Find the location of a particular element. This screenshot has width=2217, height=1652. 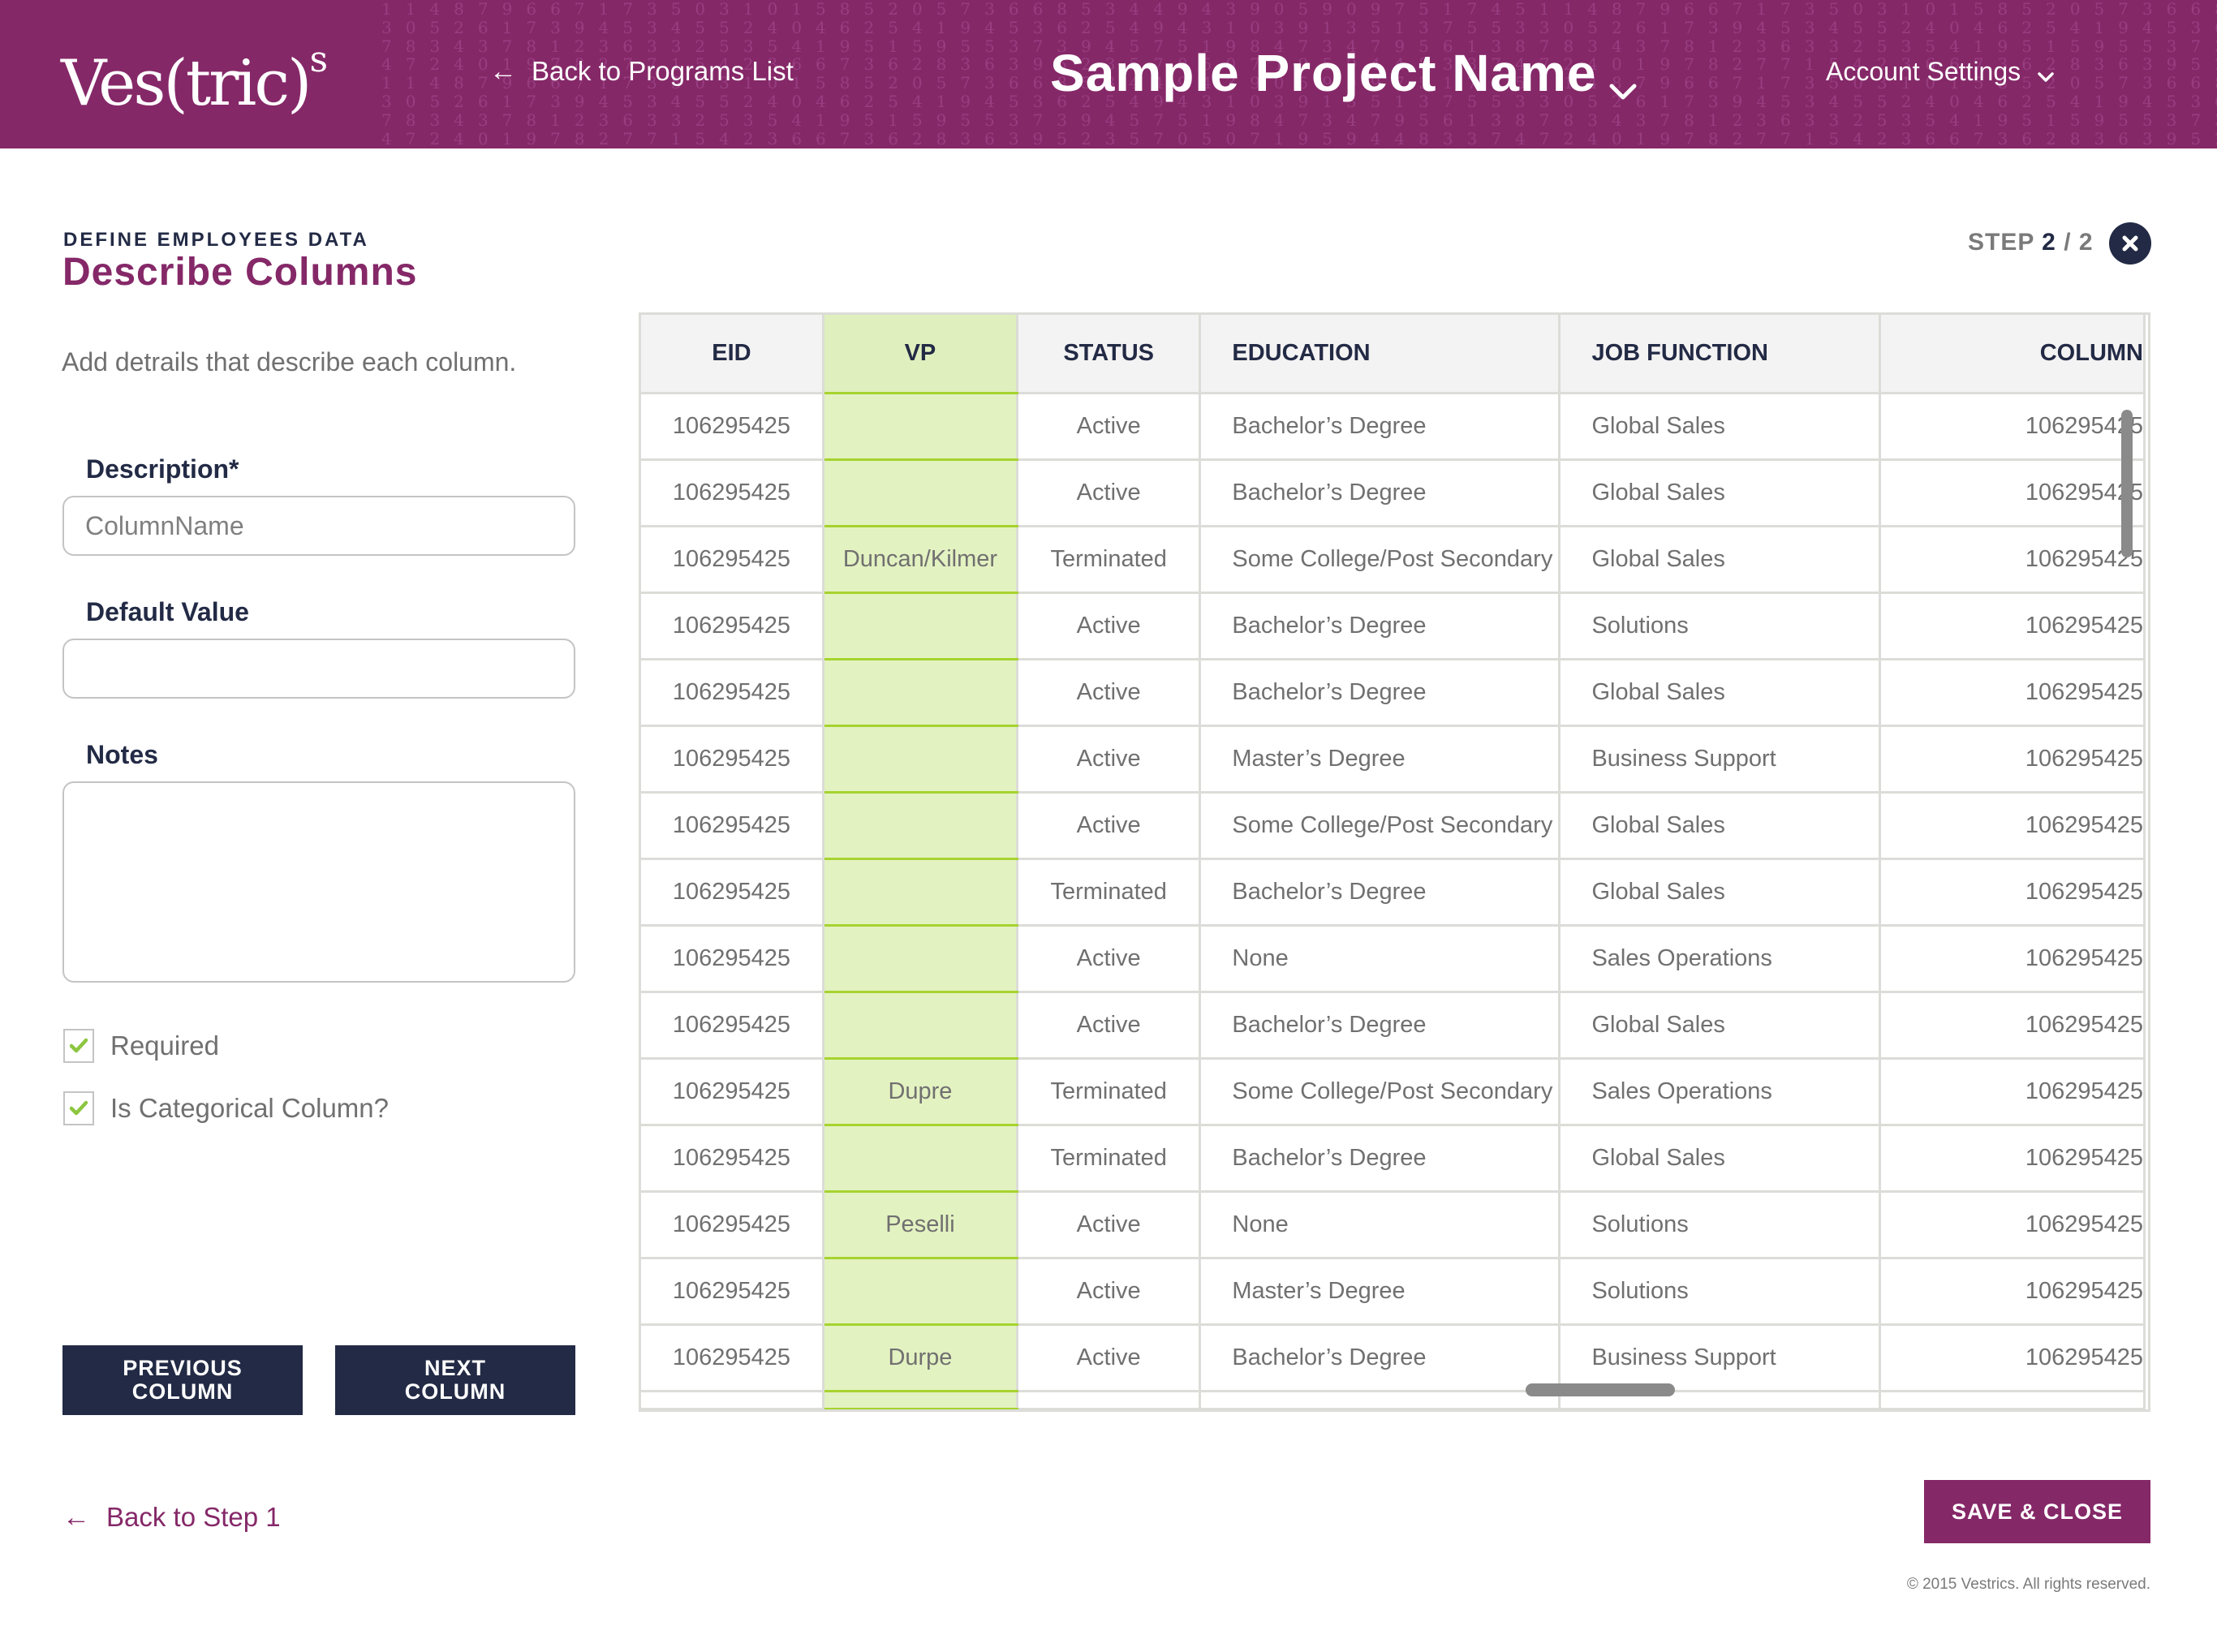

project-name-dropdown: Sample Project Name is located at coordinates (1344, 73).